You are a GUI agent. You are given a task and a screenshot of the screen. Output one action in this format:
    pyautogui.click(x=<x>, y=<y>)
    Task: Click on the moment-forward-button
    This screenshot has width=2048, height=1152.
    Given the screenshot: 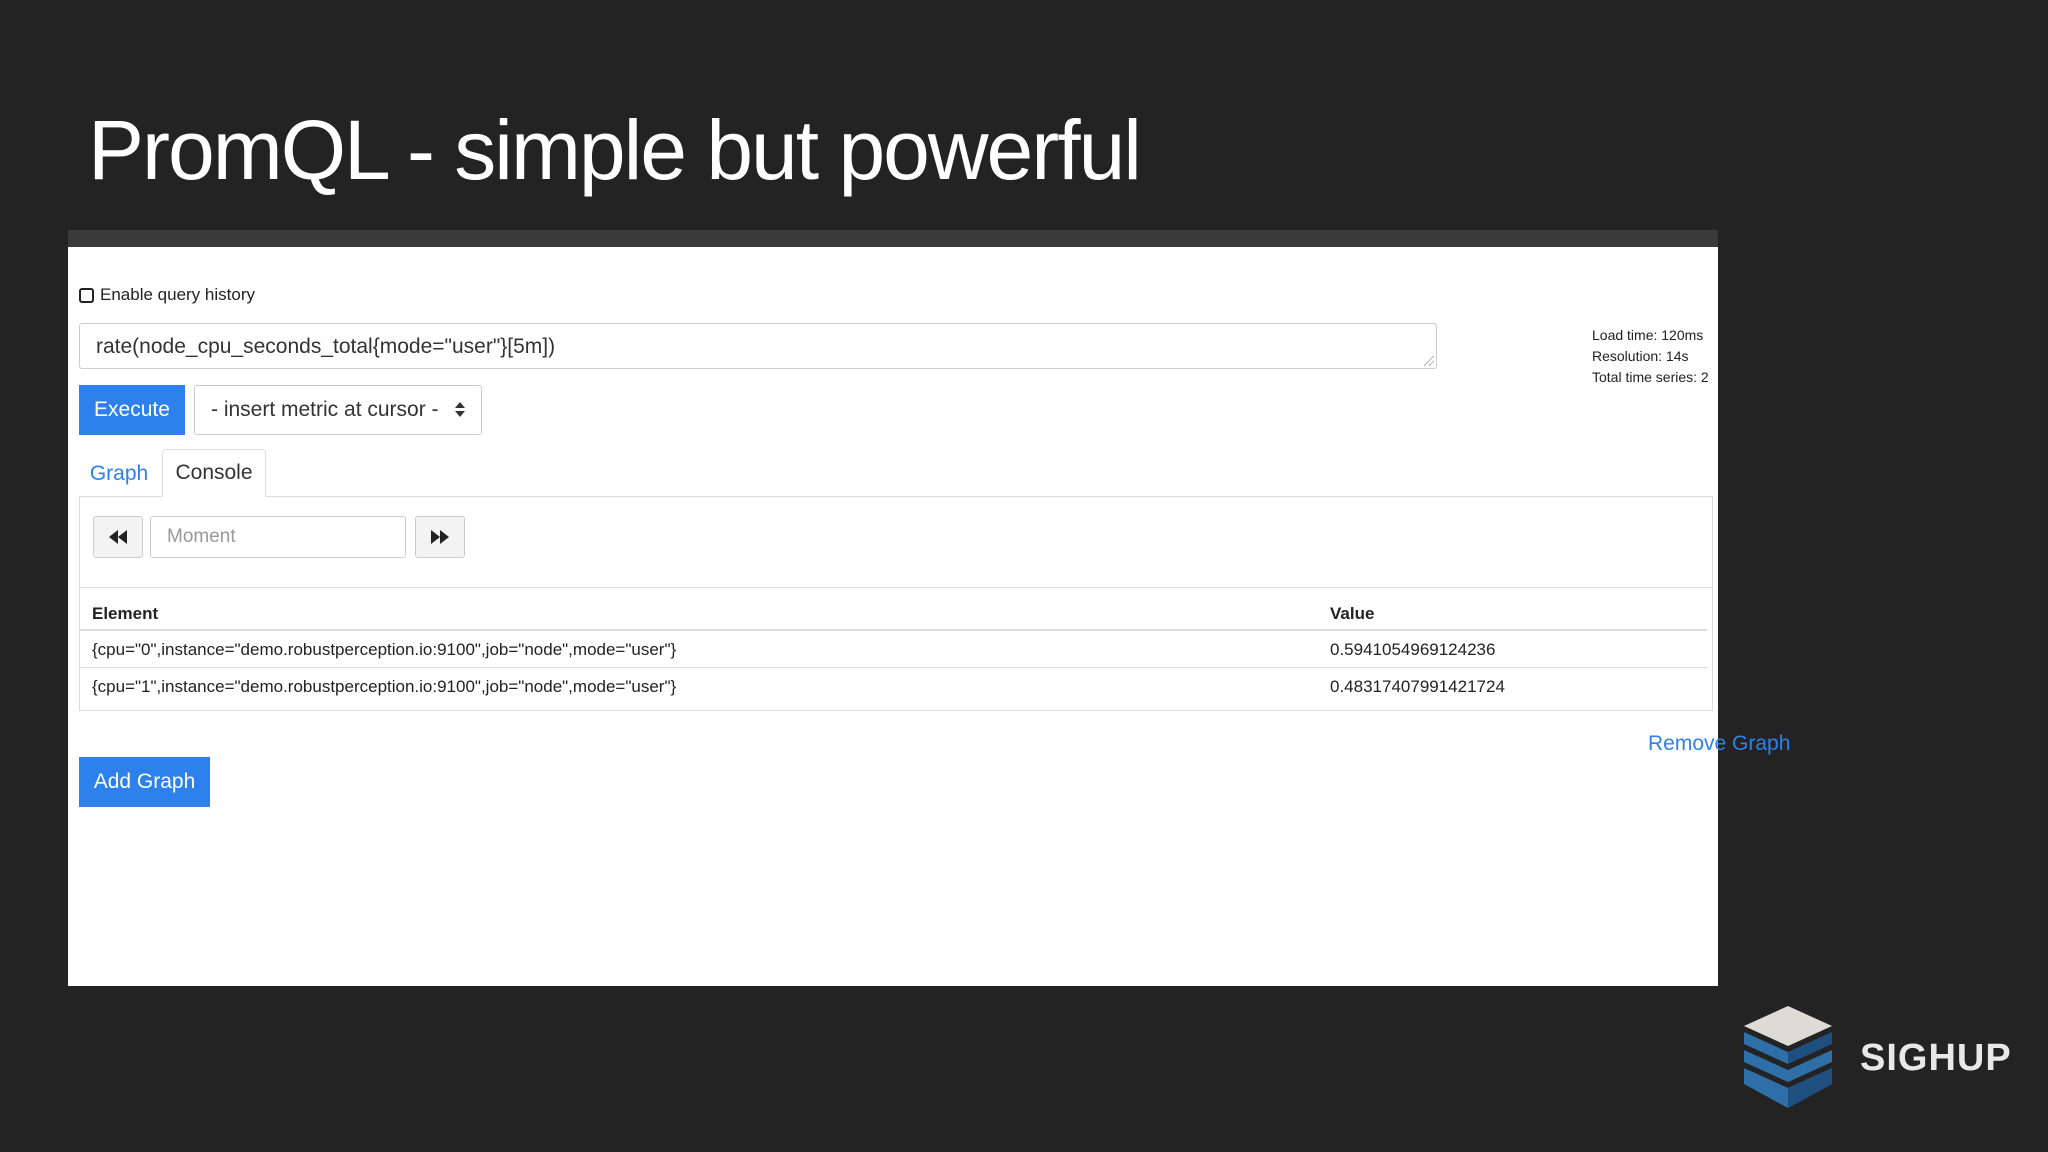 What is the action you would take?
    pyautogui.click(x=440, y=537)
    